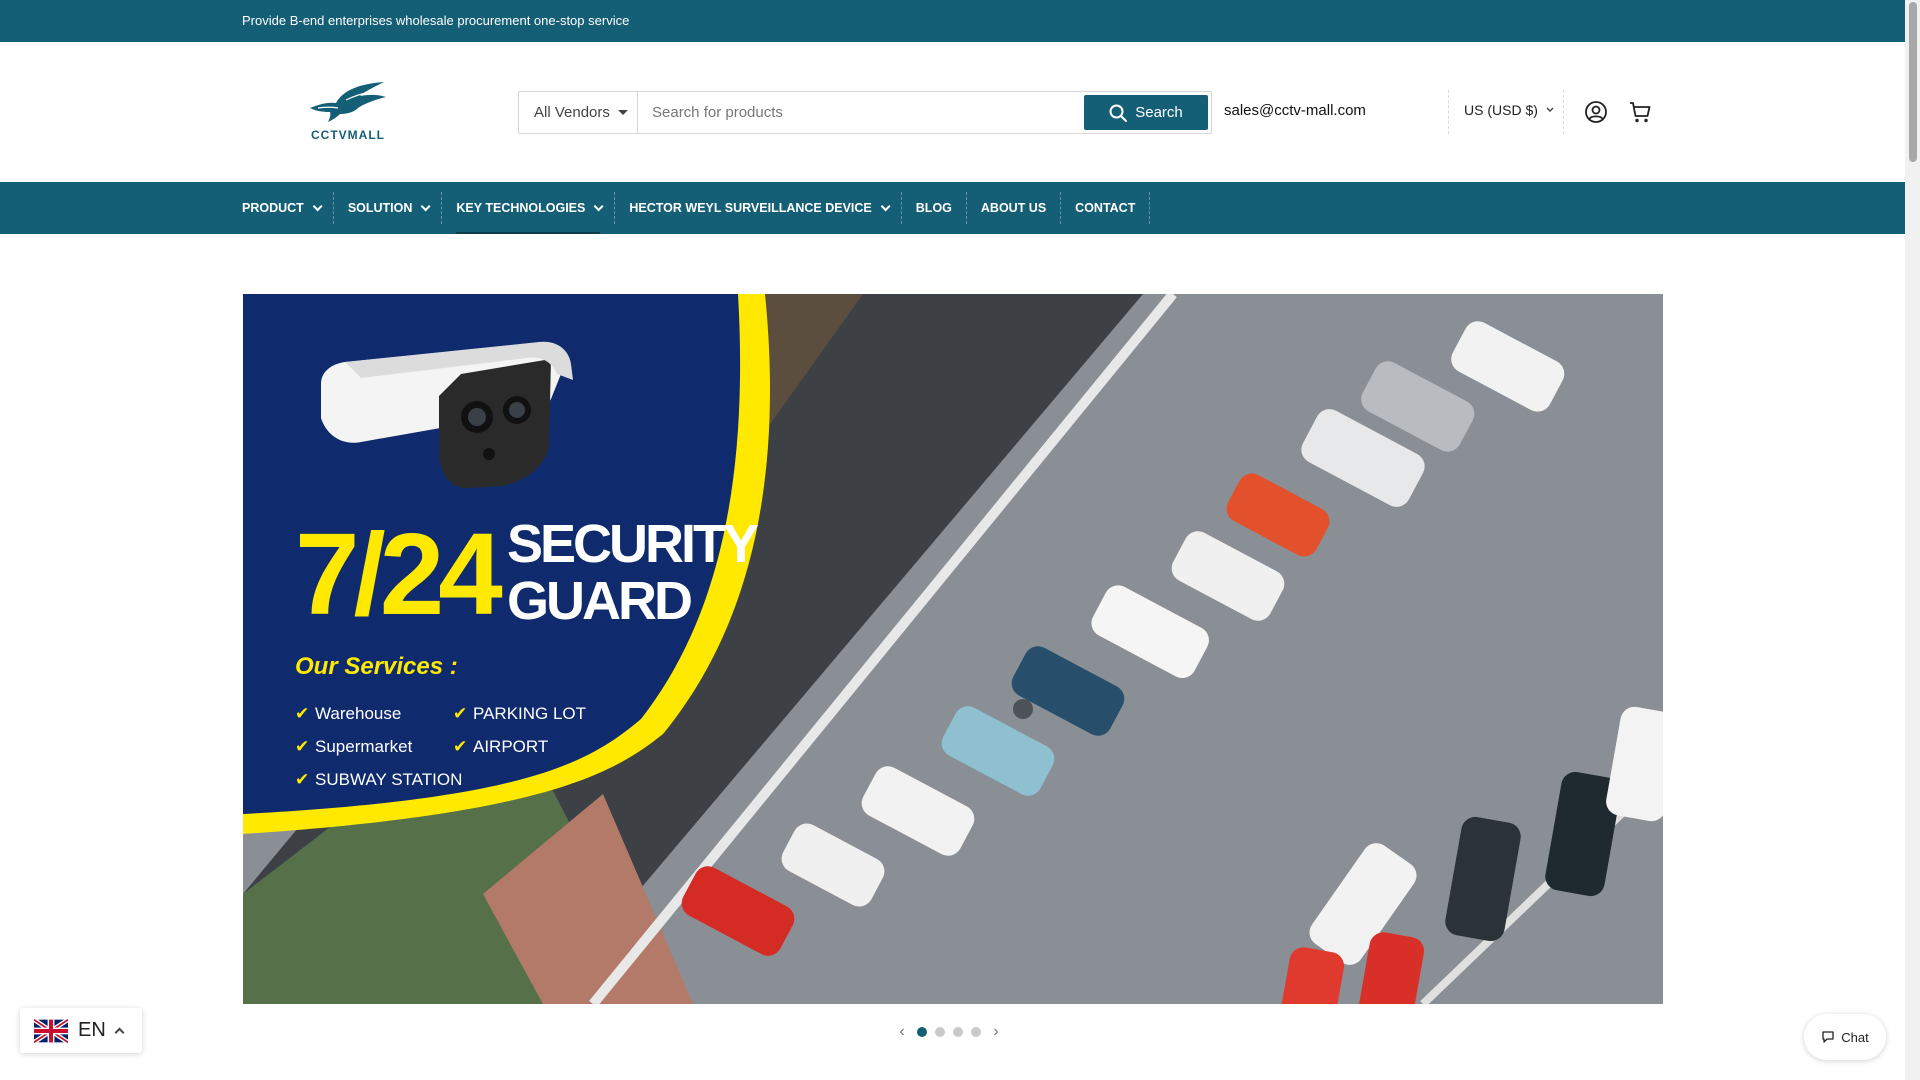  I want to click on search-bar: All Vendors Search, so click(865, 112).